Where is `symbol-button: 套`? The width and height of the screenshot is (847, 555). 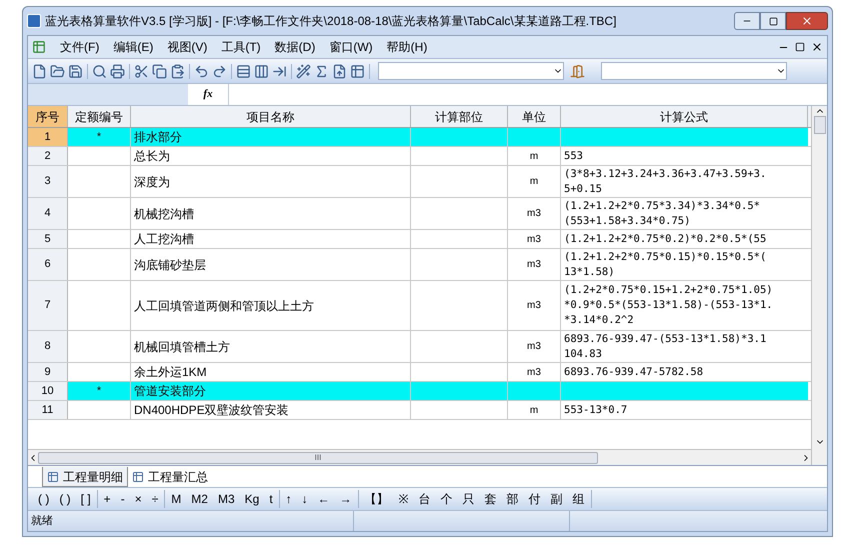
symbol-button: 套 is located at coordinates (490, 499).